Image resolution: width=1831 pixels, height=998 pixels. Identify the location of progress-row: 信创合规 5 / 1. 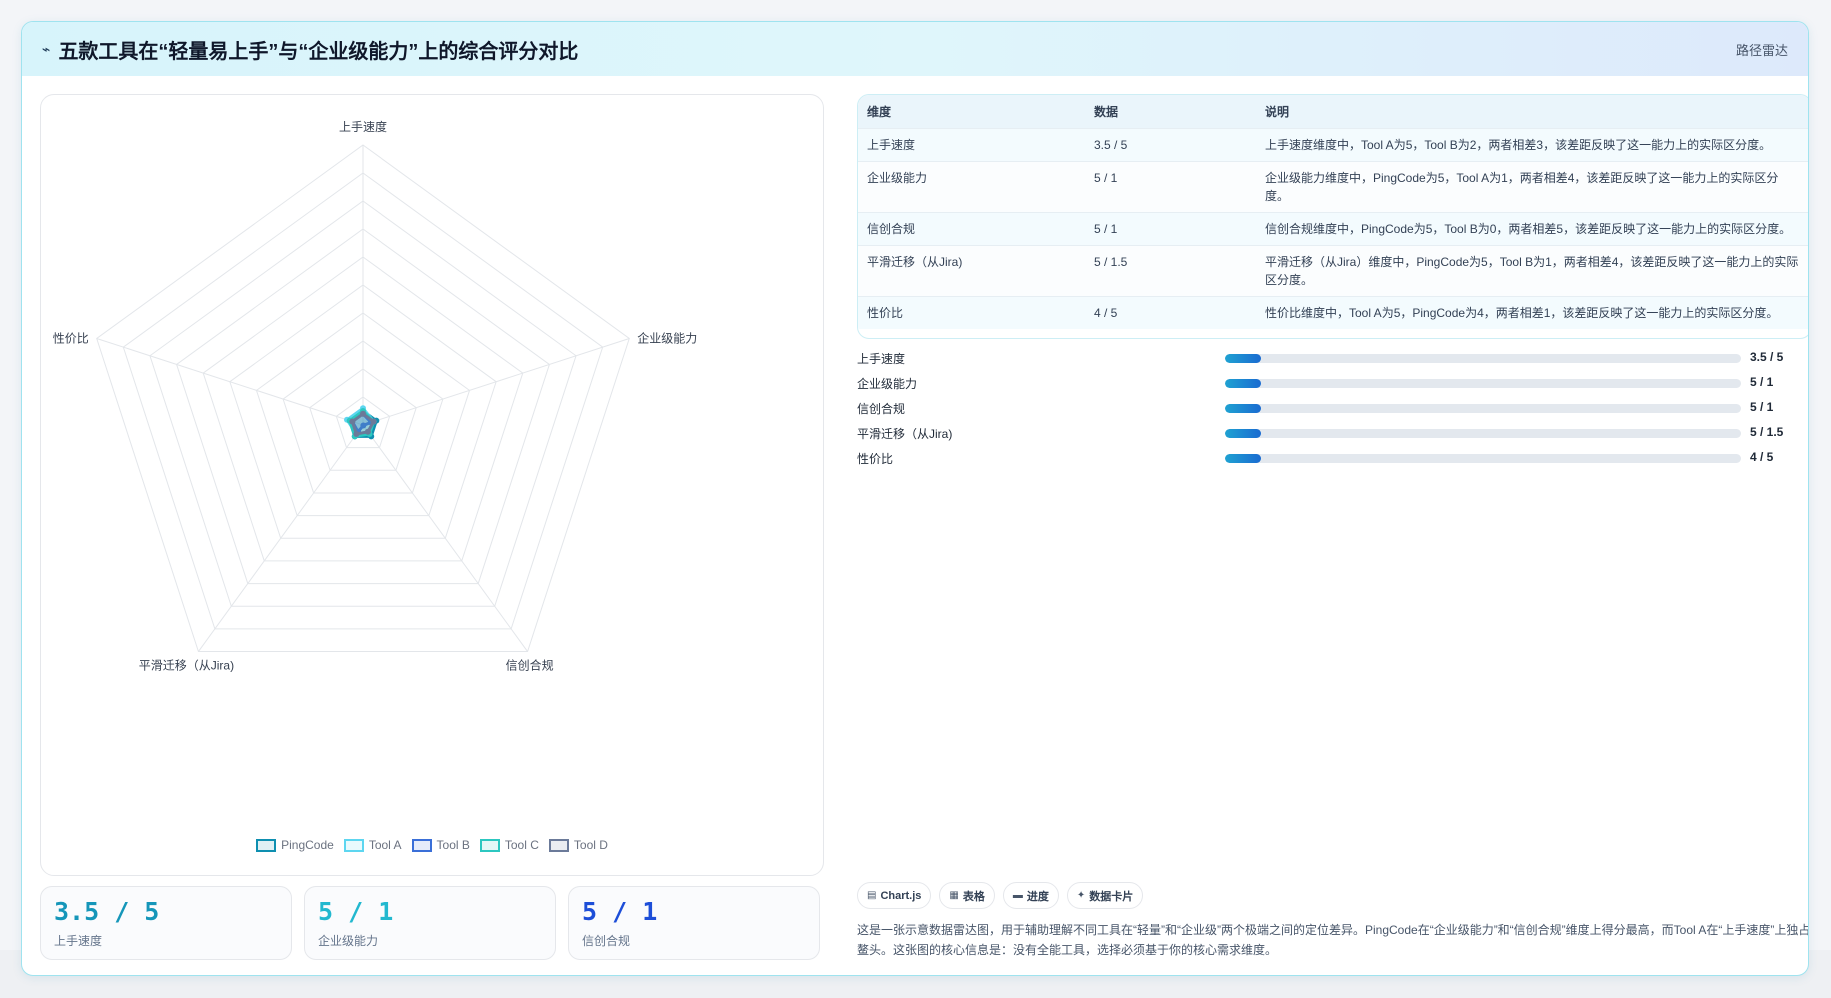
(1332, 410).